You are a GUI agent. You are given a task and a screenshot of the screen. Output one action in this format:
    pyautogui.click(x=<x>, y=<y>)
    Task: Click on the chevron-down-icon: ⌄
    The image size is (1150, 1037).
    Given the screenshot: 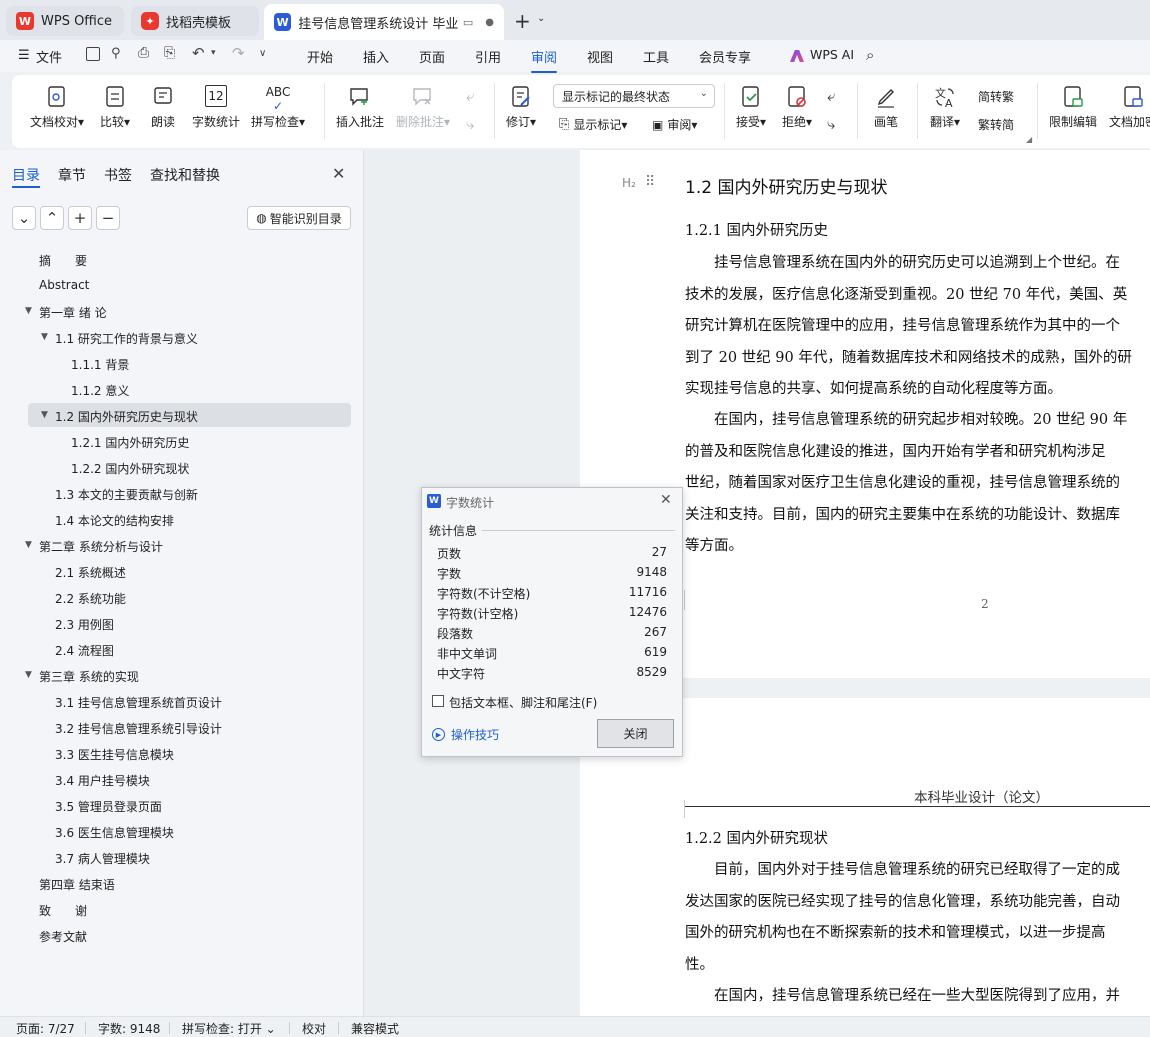 What is the action you would take?
    pyautogui.click(x=541, y=18)
    